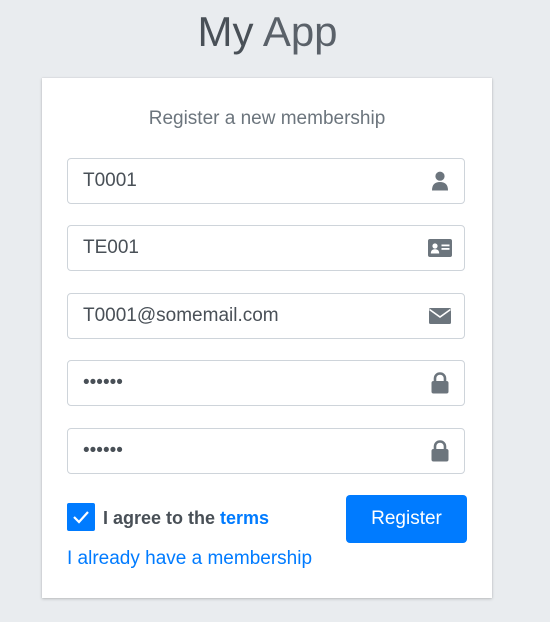 The width and height of the screenshot is (550, 622). What do you see at coordinates (238, 248) in the screenshot?
I see `code-input` at bounding box center [238, 248].